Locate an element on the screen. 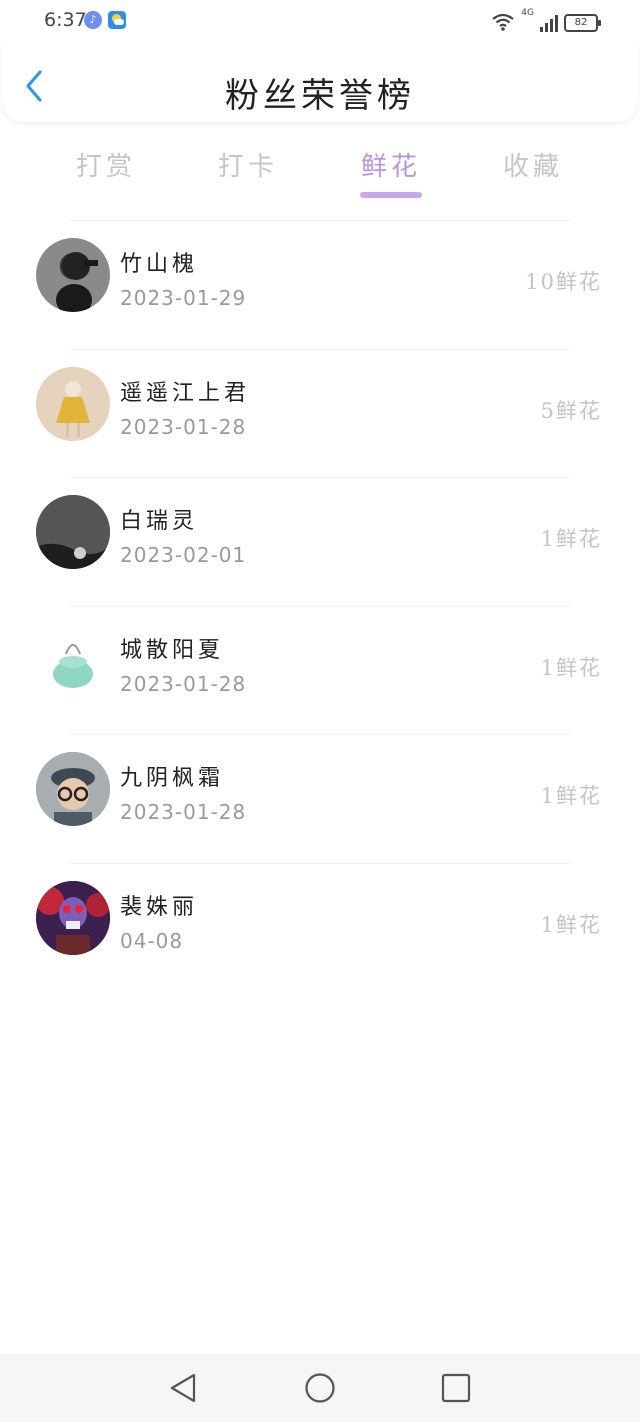 This screenshot has width=640, height=1422. battery-icon: 82 is located at coordinates (582, 23).